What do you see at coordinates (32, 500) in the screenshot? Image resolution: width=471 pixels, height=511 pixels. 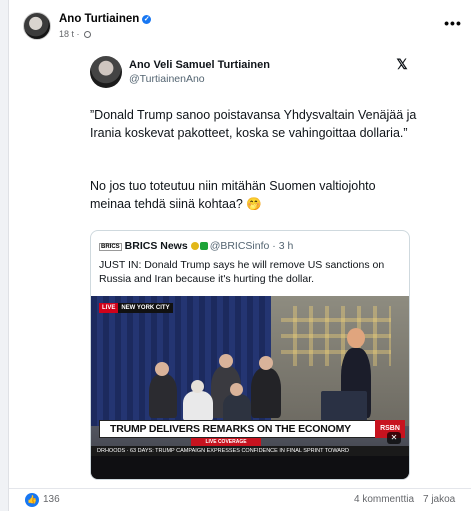 I see `like-reaction-icon: 👍` at bounding box center [32, 500].